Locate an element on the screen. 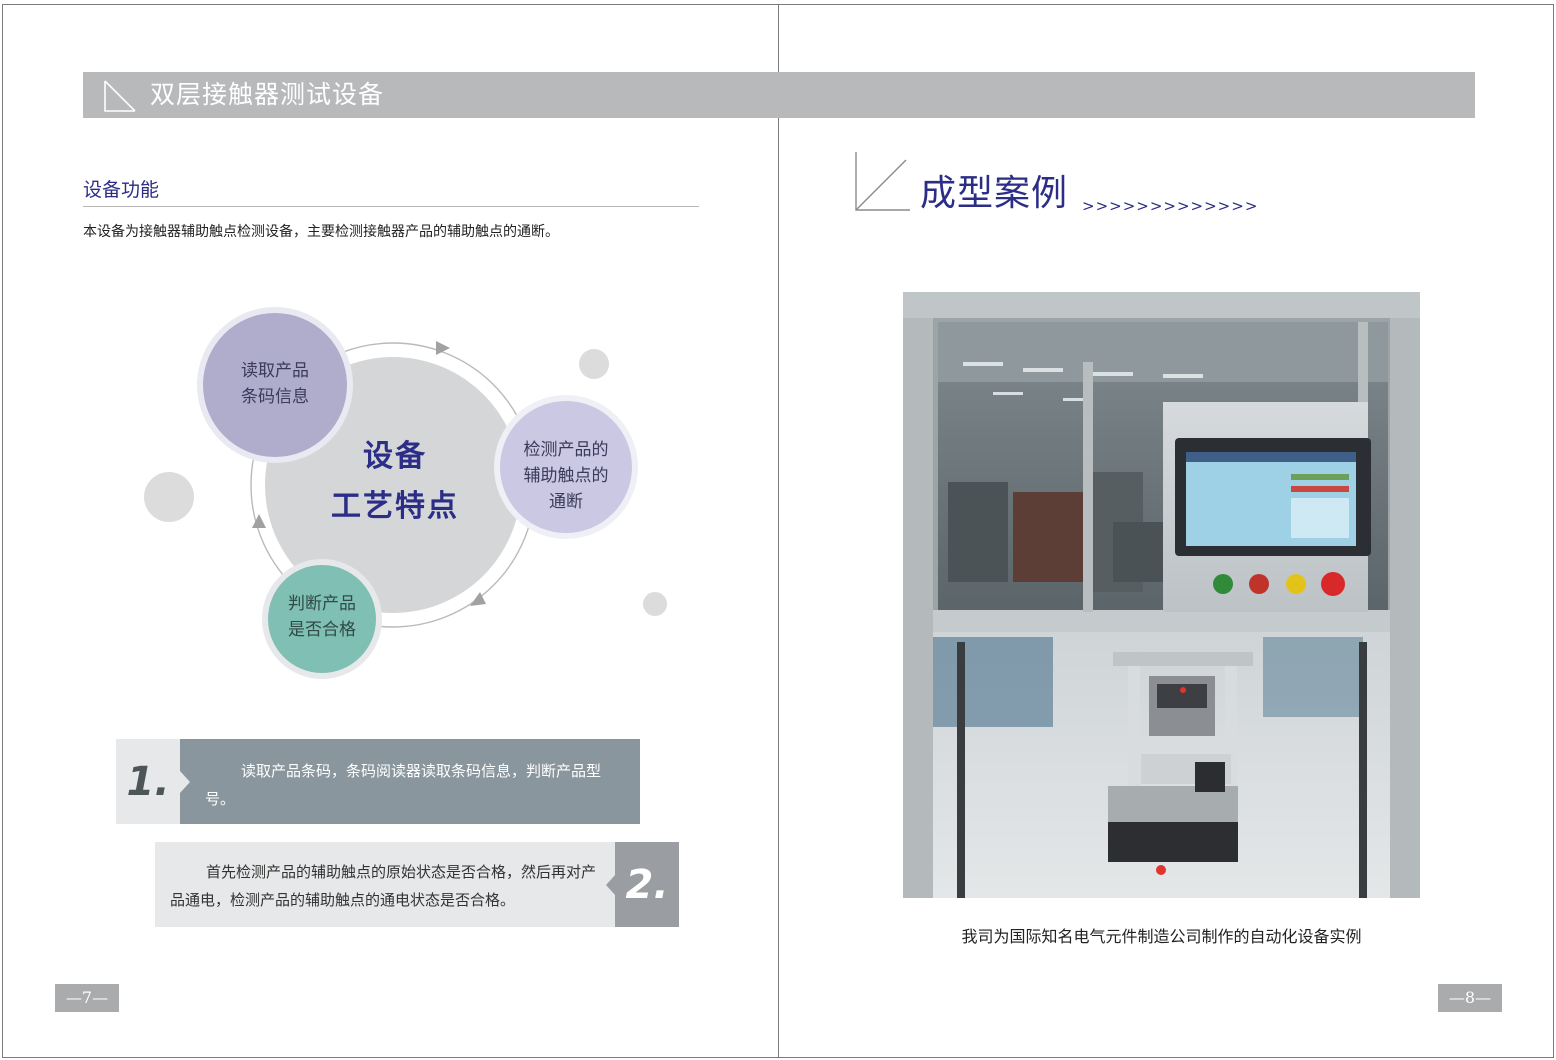 The image size is (1556, 1060). step-2-number: 2. is located at coordinates (647, 885).